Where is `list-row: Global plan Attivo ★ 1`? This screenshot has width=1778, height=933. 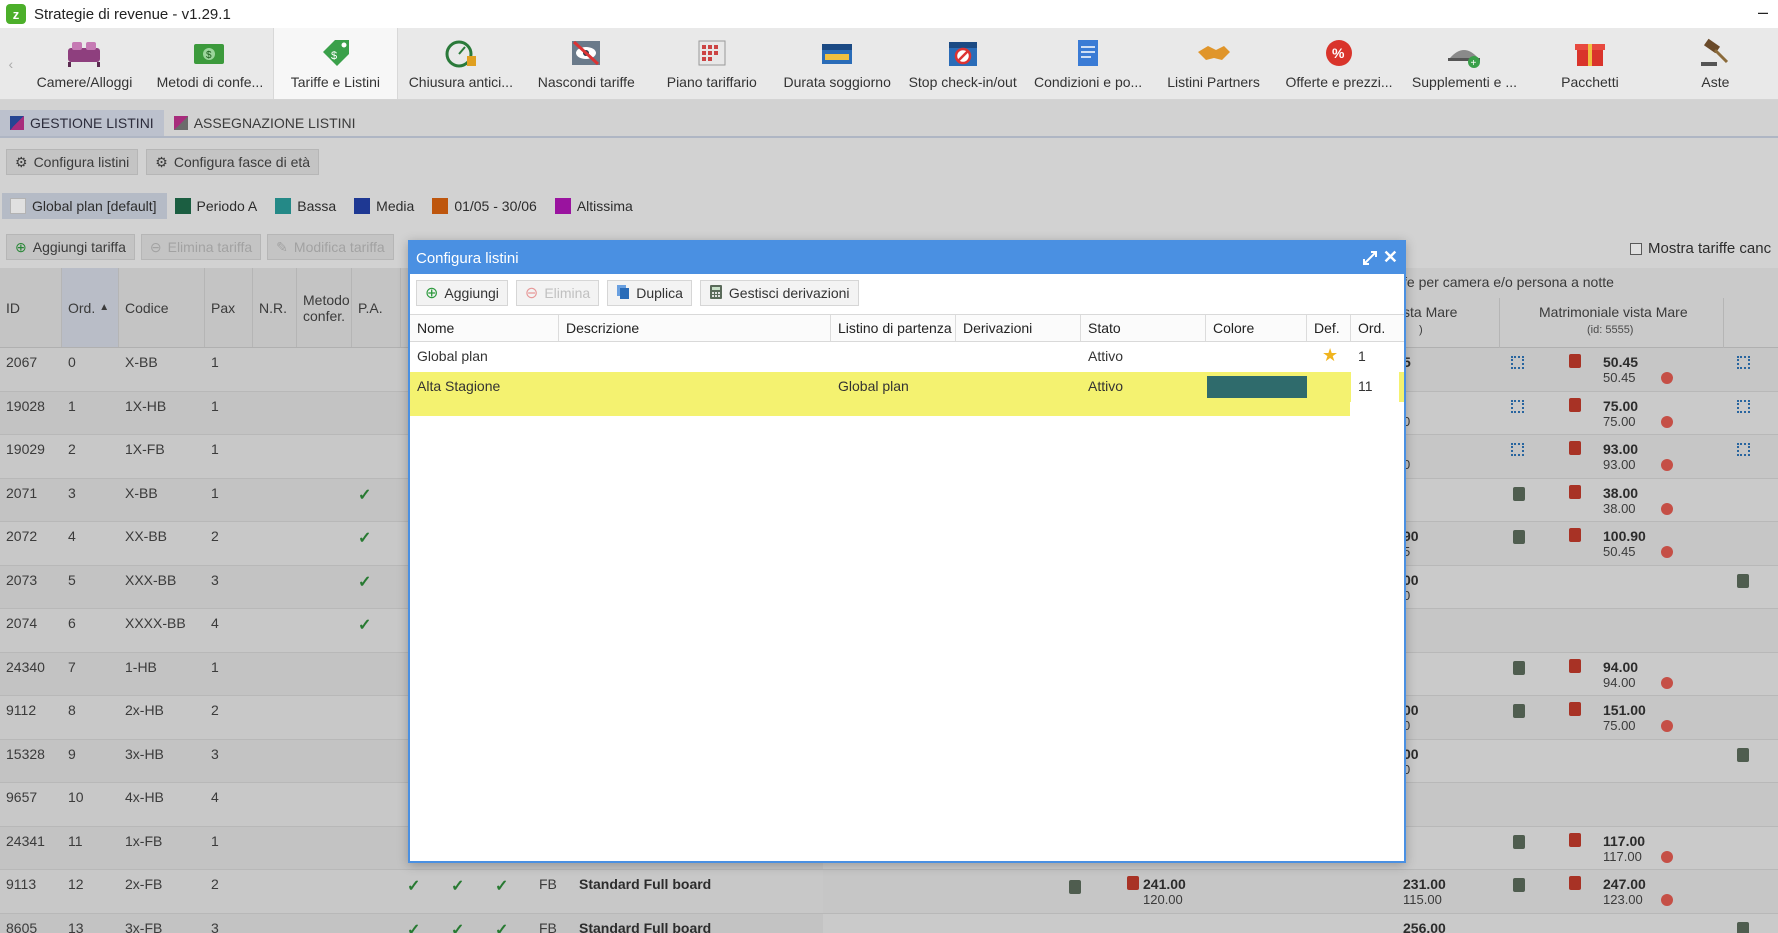
list-row: Global plan Attivo ★ 1 is located at coordinates (907, 357).